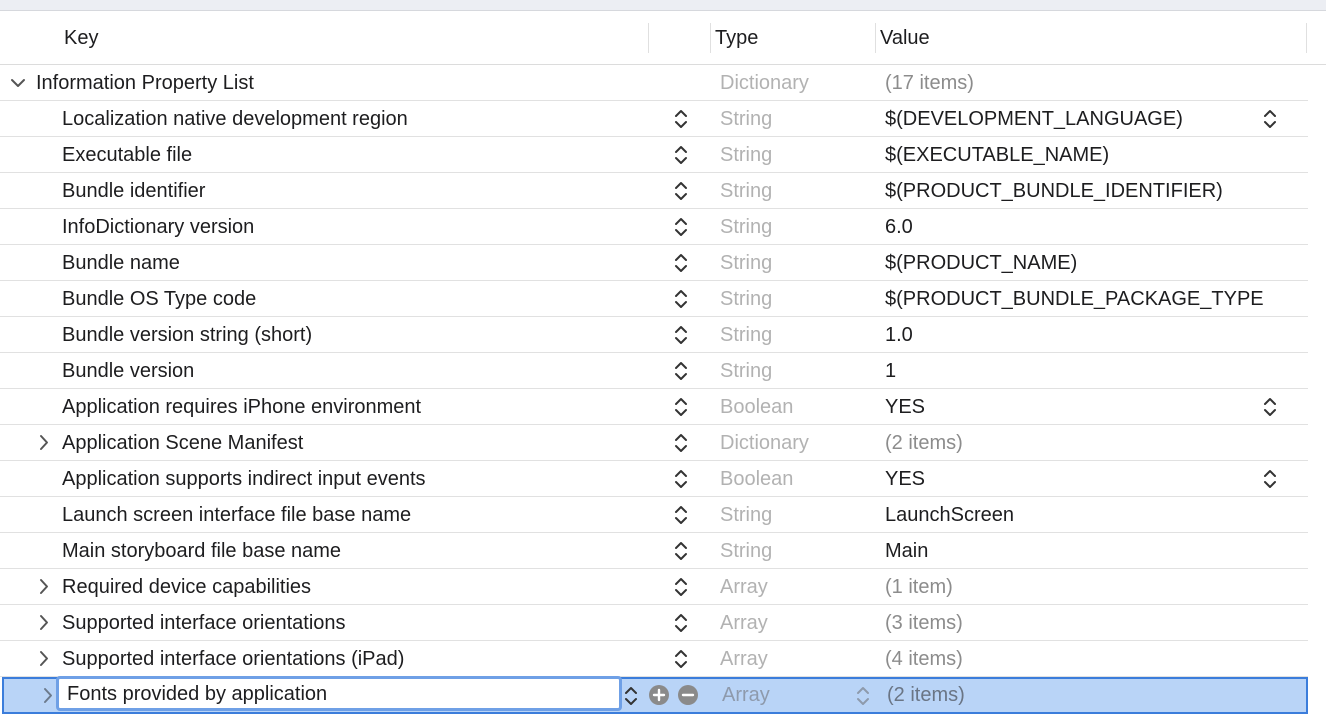 This screenshot has height=722, width=1326. Describe the element at coordinates (18, 82) in the screenshot. I see `chevron-down-icon` at that location.